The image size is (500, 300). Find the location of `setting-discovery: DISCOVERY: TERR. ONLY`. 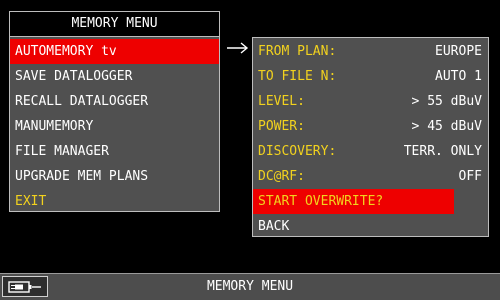

setting-discovery: DISCOVERY: TERR. ONLY is located at coordinates (370, 151).